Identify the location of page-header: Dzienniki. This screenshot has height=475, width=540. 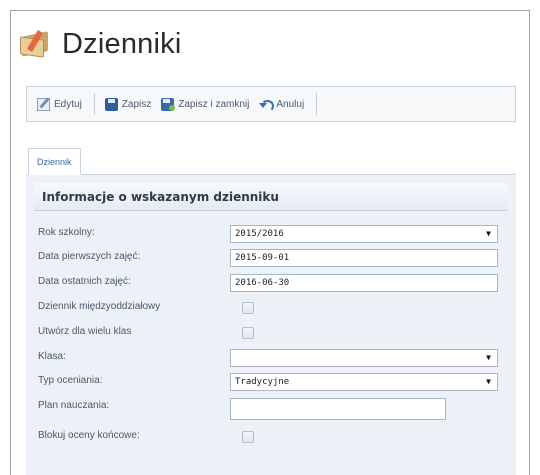
(99, 44).